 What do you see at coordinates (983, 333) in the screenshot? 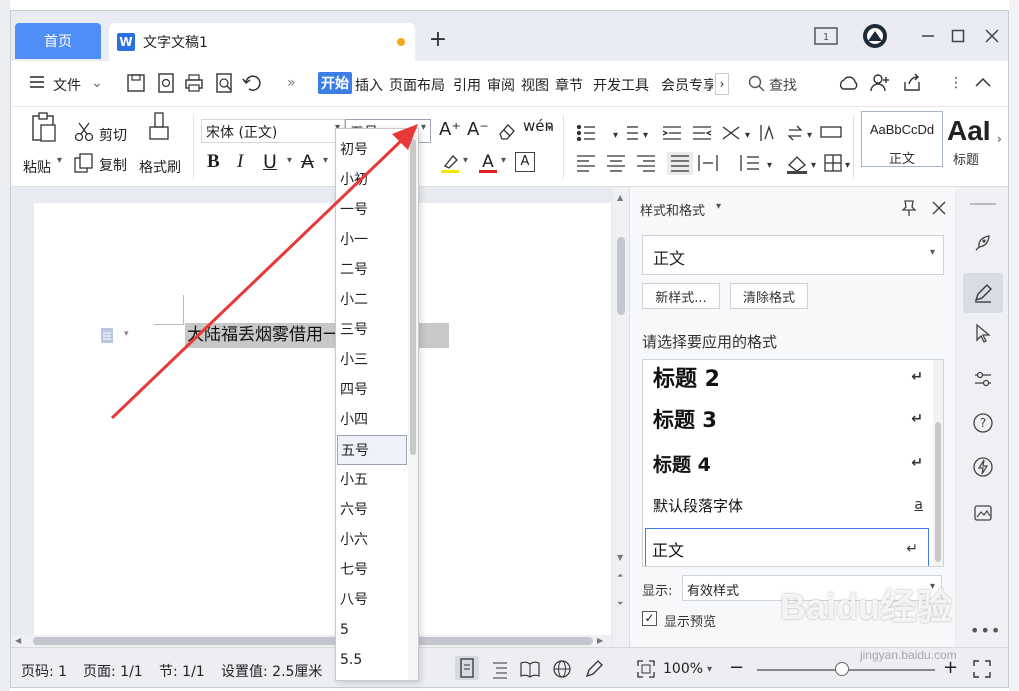
I see `cursor-icon` at bounding box center [983, 333].